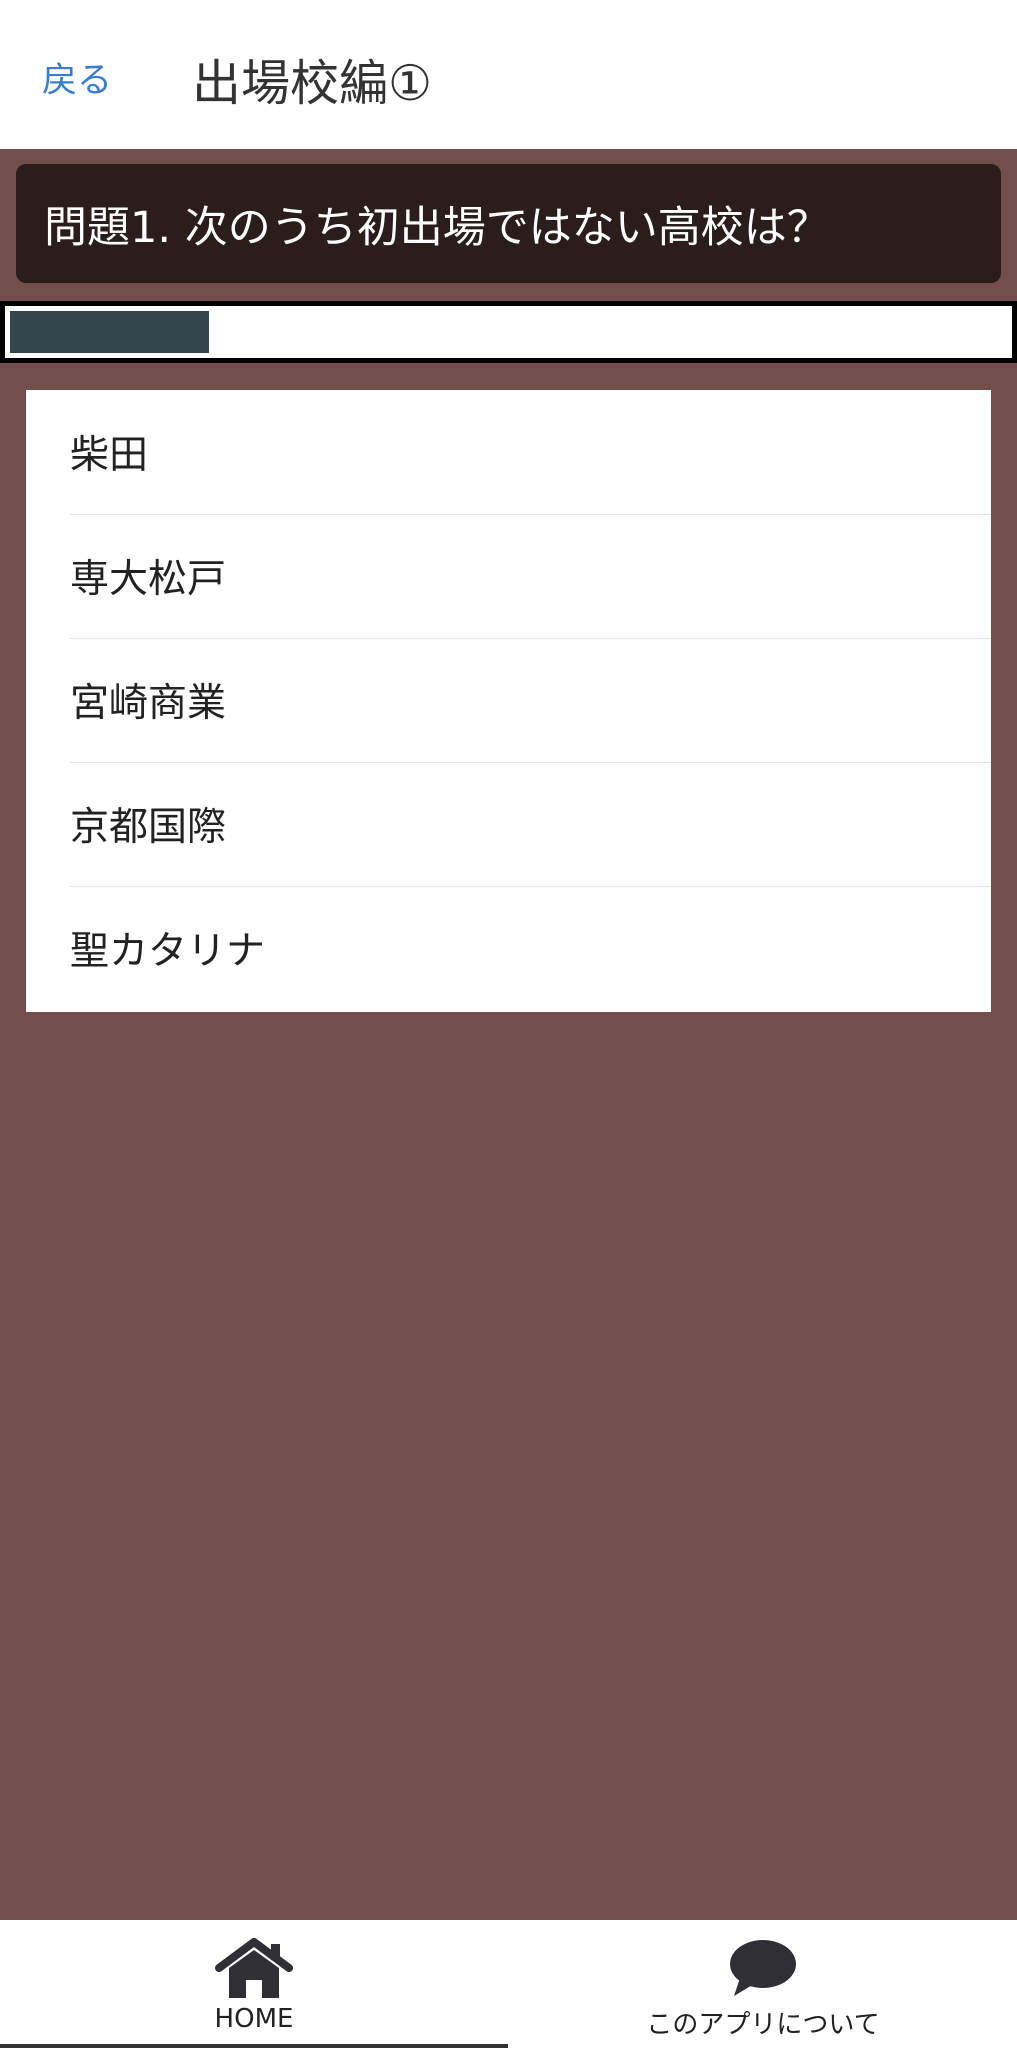  Describe the element at coordinates (168, 951) in the screenshot. I see `choice-label: 聖カタリナ` at that location.